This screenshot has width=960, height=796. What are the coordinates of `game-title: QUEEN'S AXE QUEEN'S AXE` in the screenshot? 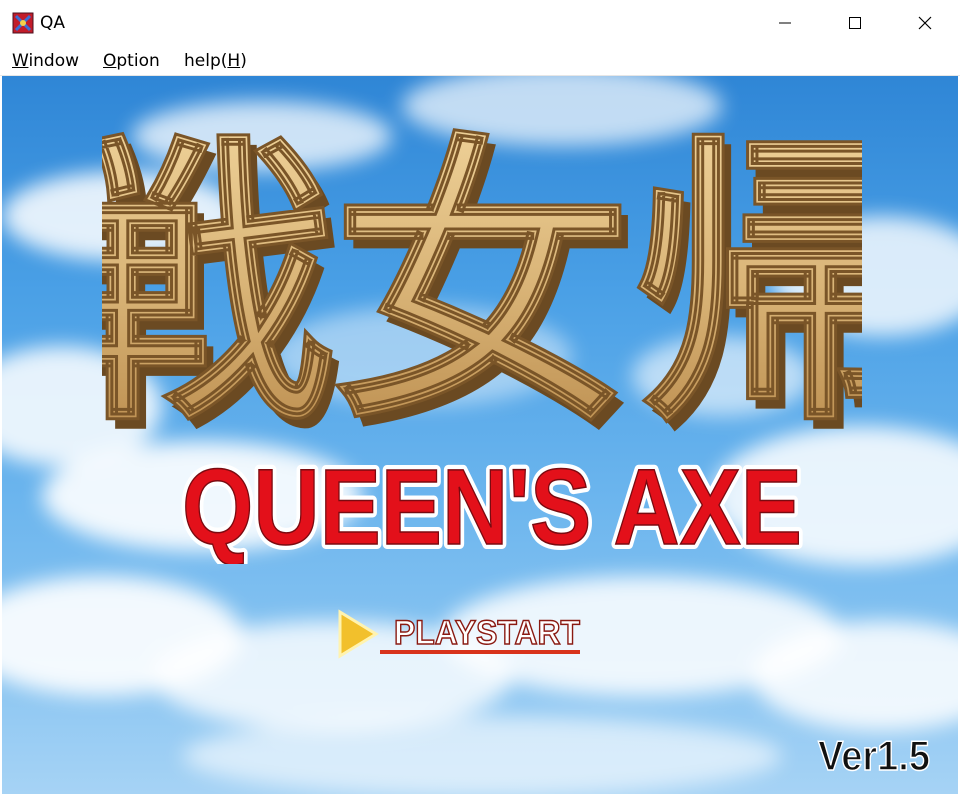 It's located at (492, 504).